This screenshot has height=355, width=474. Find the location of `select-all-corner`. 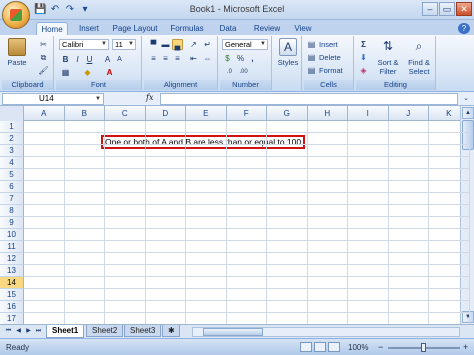

select-all-corner is located at coordinates (12, 113).